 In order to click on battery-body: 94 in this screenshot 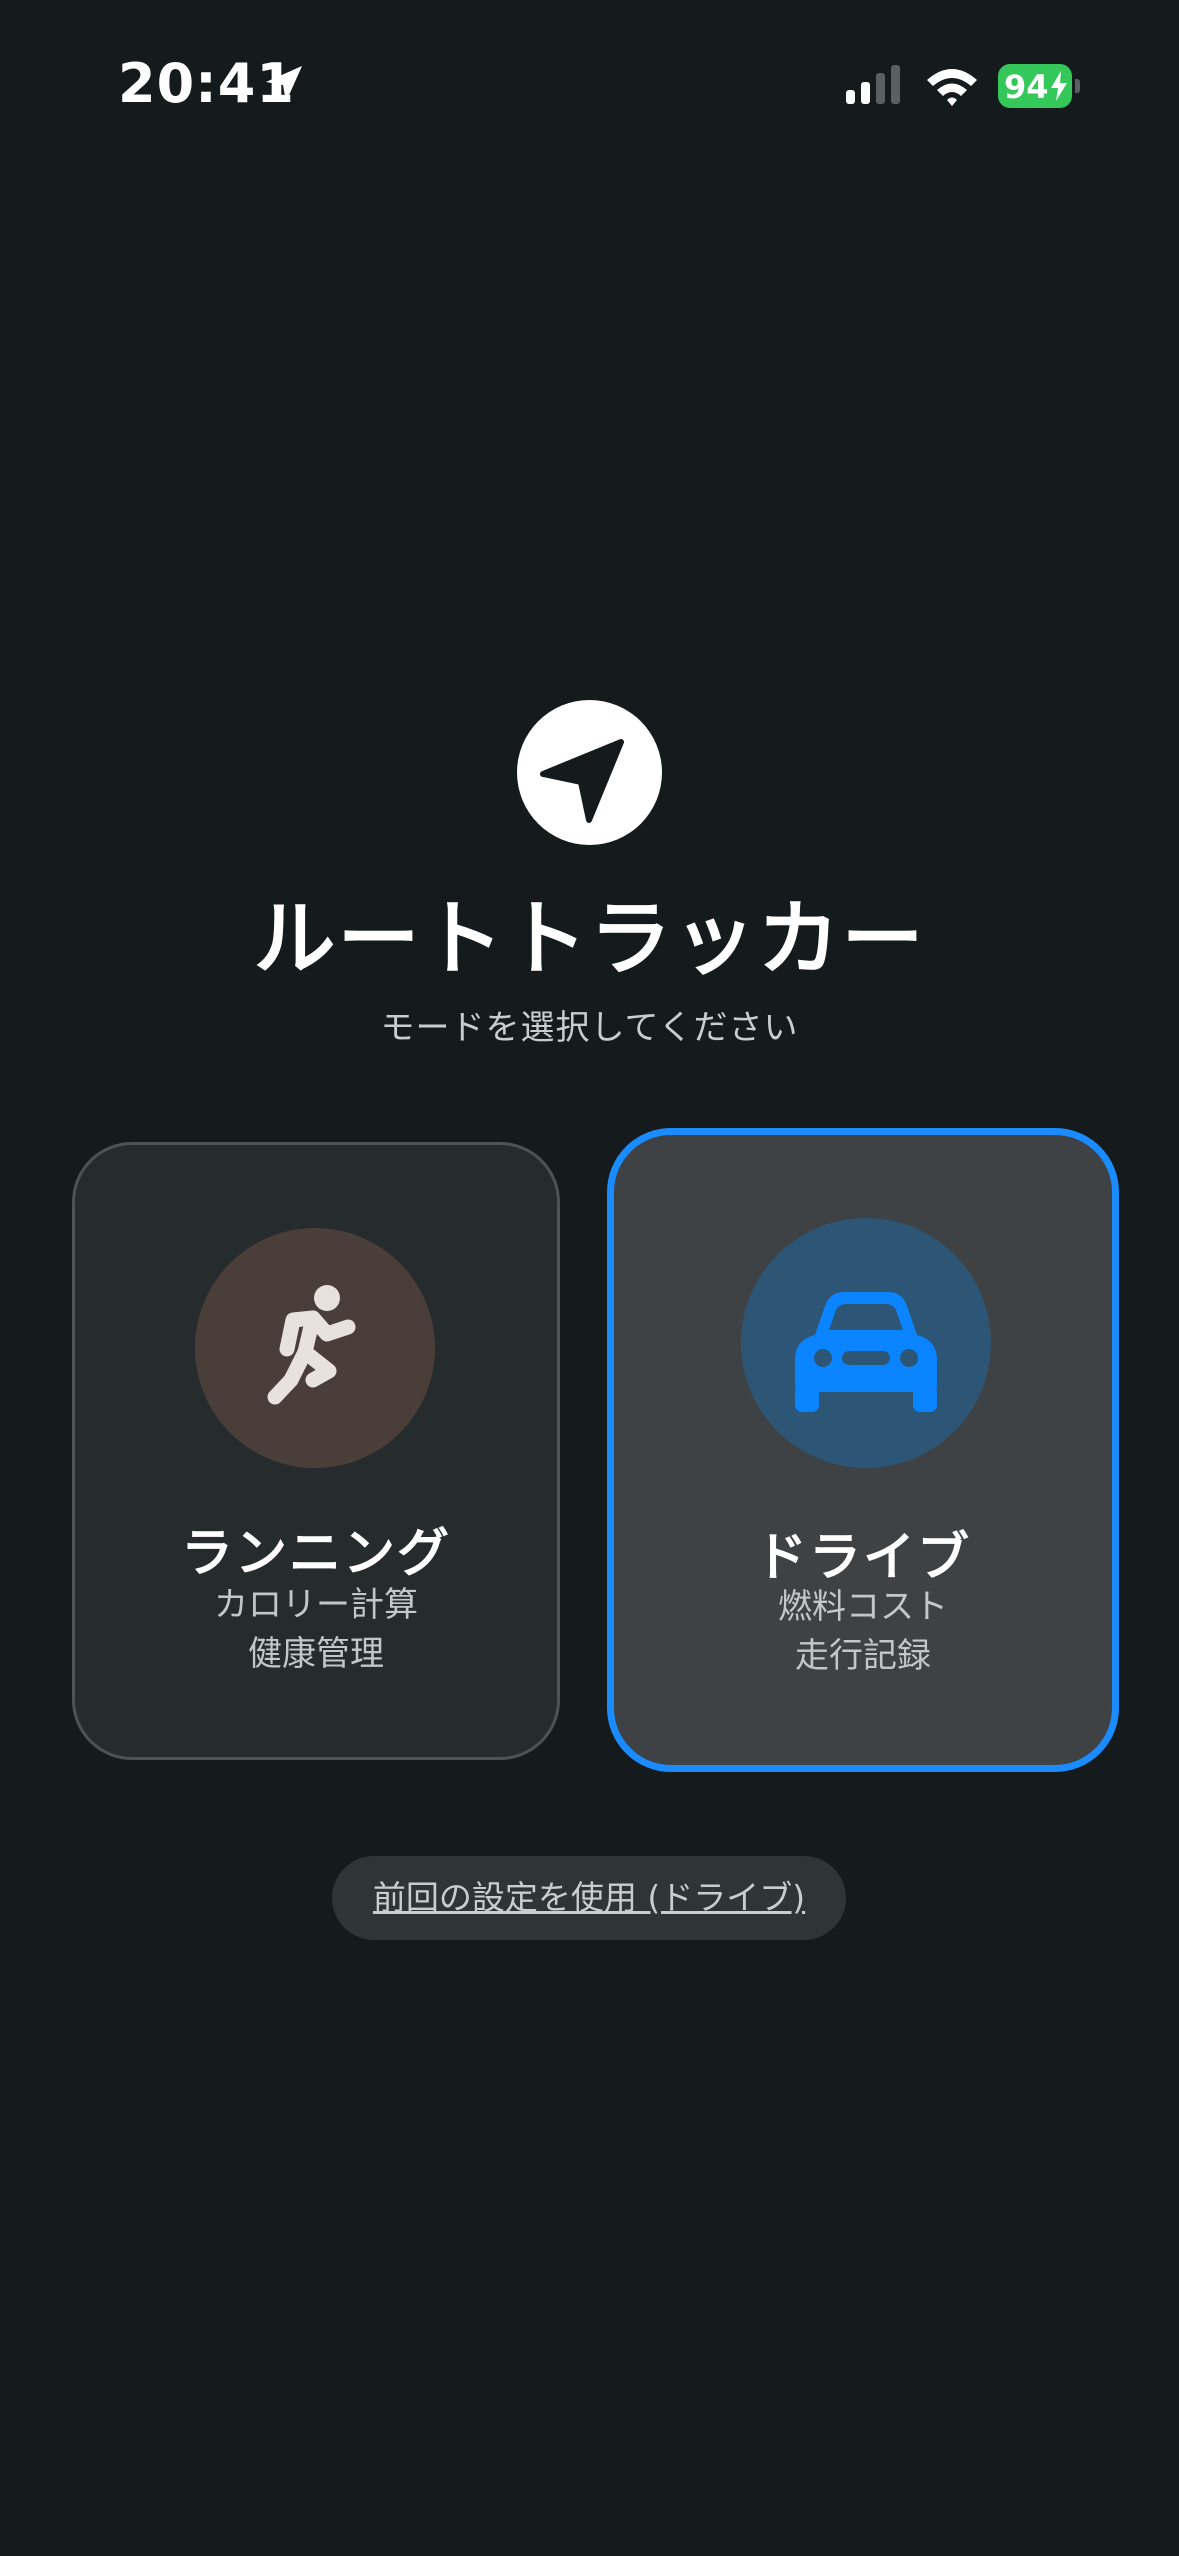, I will do `click(1035, 86)`.